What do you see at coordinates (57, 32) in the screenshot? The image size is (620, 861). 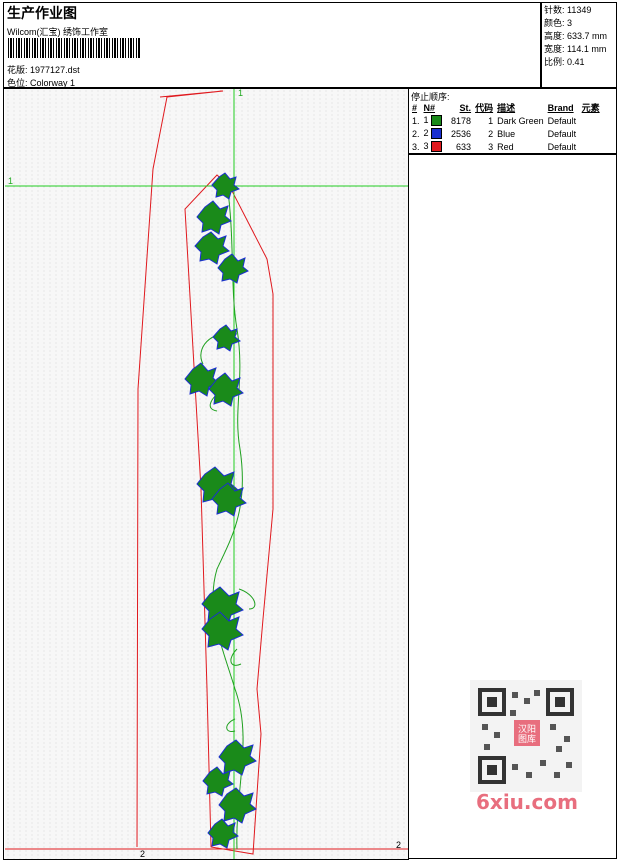 I see `company-name: Wilcom(汇宝) 绣饰工作室` at bounding box center [57, 32].